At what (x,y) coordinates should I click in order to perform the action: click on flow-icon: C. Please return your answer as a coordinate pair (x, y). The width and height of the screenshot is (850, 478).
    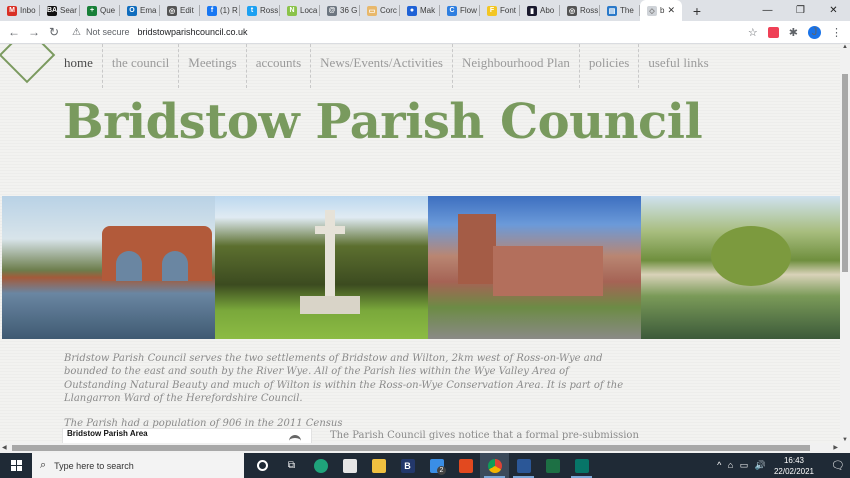
    Looking at the image, I should click on (452, 10).